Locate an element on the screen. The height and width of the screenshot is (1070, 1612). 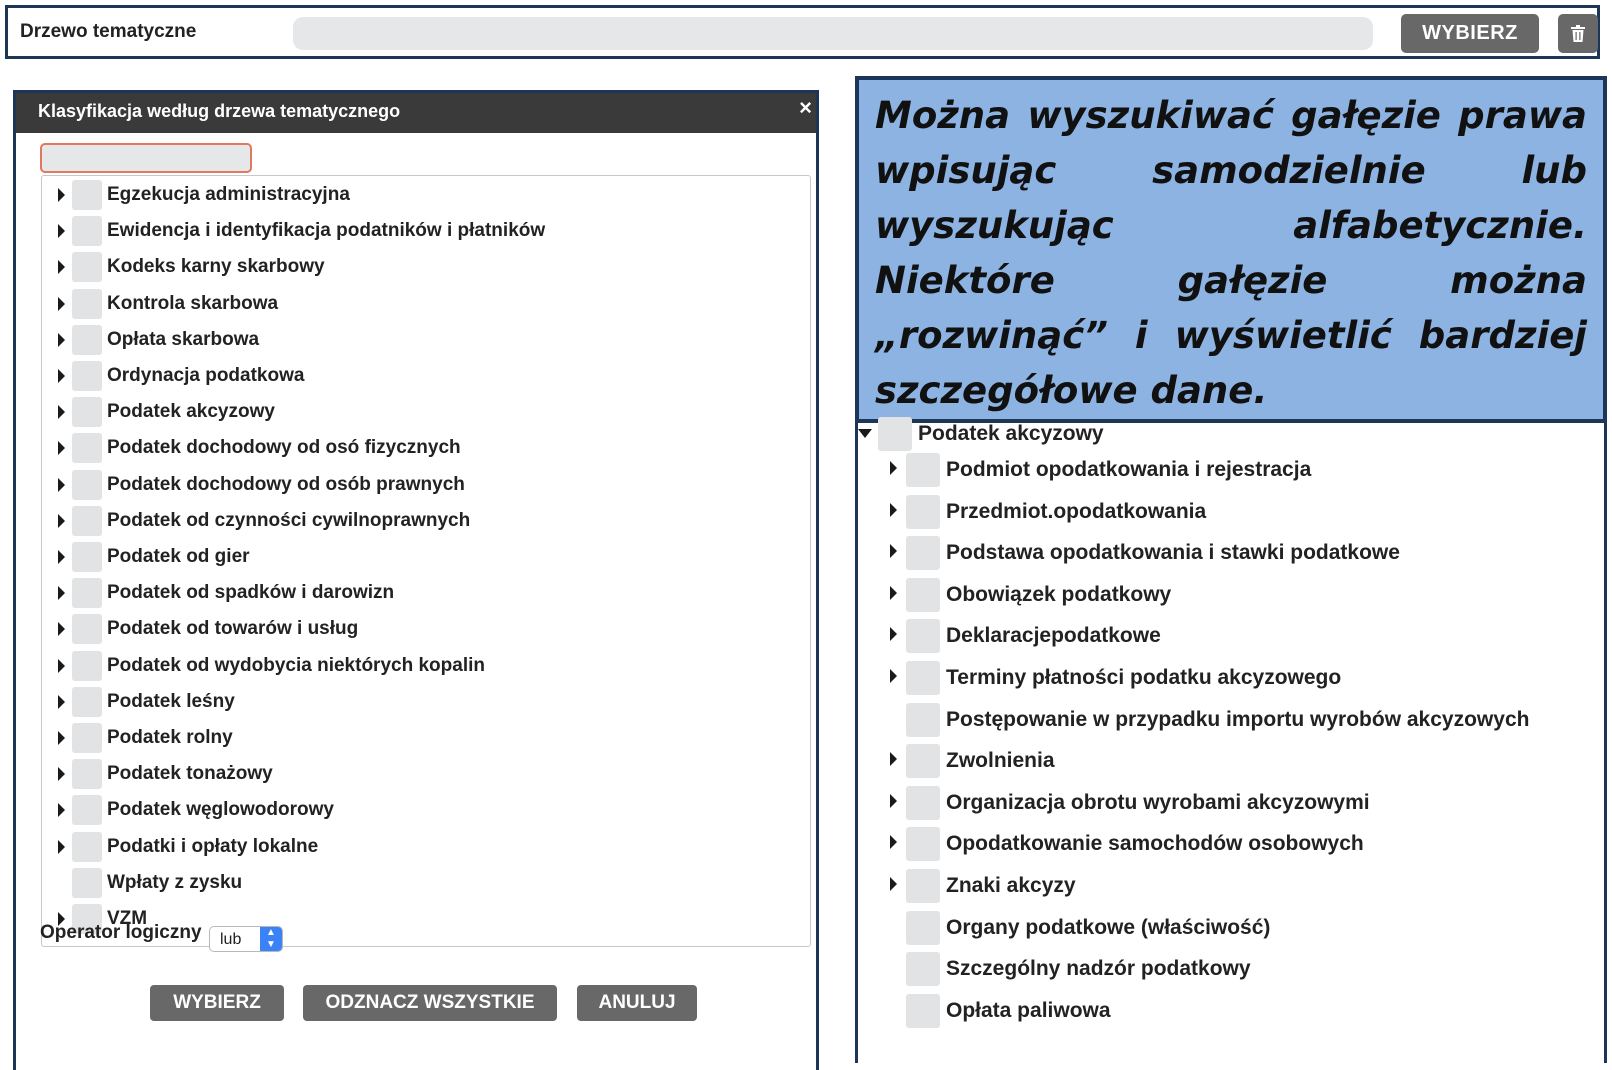
tree-item: Terminy płatności podatku akcyzowego is located at coordinates (1231, 678).